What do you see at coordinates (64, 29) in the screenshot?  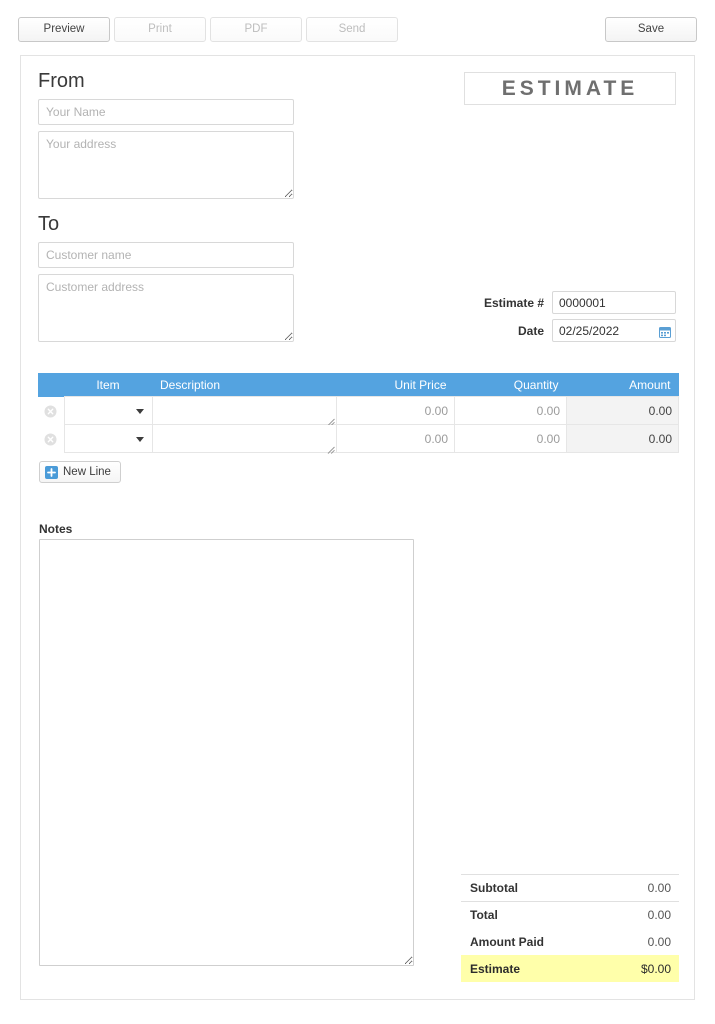 I see `preview-button: Preview` at bounding box center [64, 29].